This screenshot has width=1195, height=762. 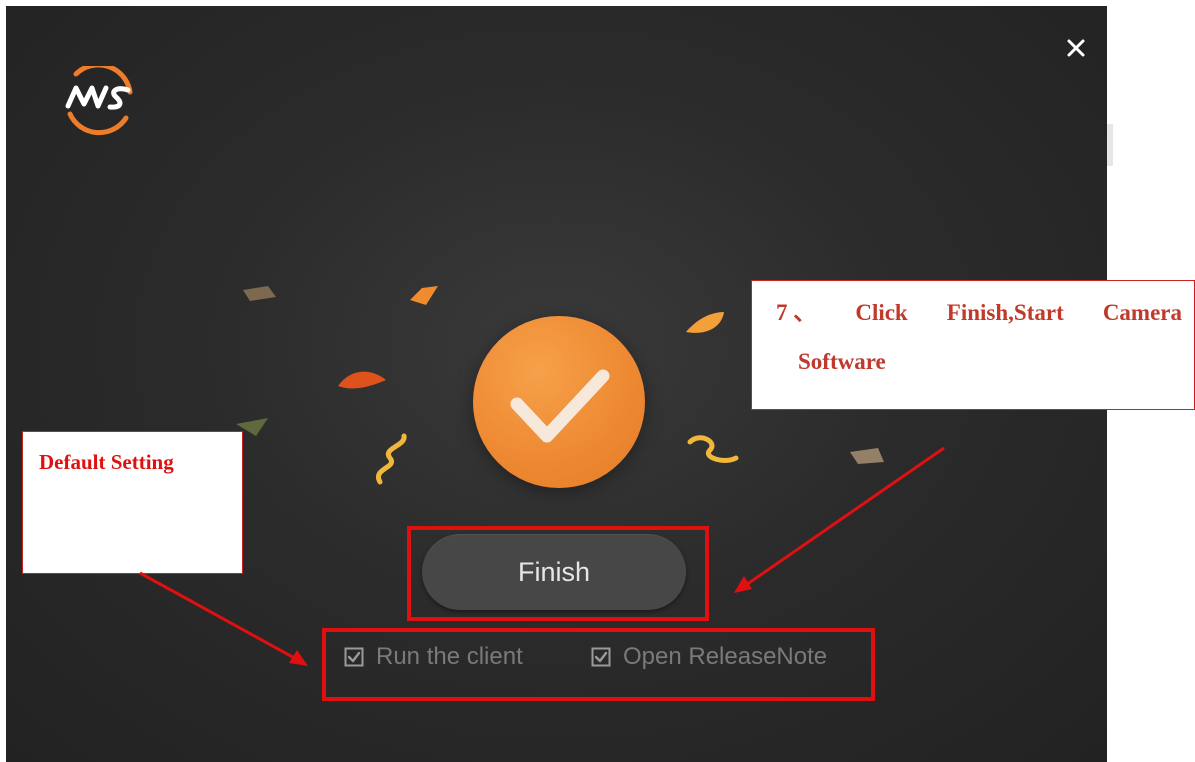 I want to click on checkmark-icon, so click(x=560, y=406).